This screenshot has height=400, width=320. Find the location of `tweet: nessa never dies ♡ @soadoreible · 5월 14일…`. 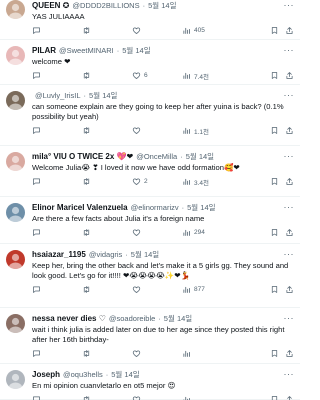

tweet: nessa never dies ♡ @soadoreible · 5월 14일… is located at coordinates (150, 336).